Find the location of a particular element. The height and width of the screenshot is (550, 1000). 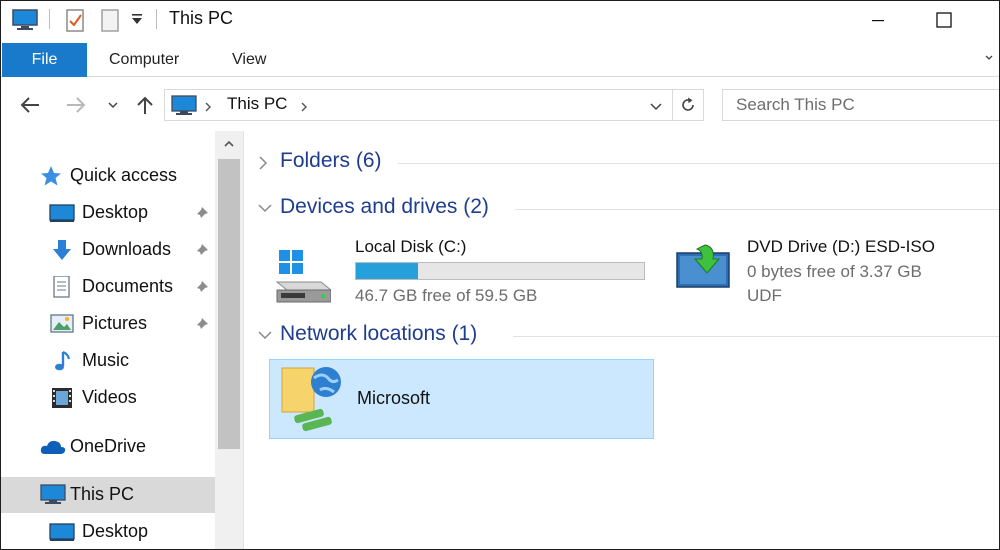

group-title: Devices and drives (2) is located at coordinates (384, 206).